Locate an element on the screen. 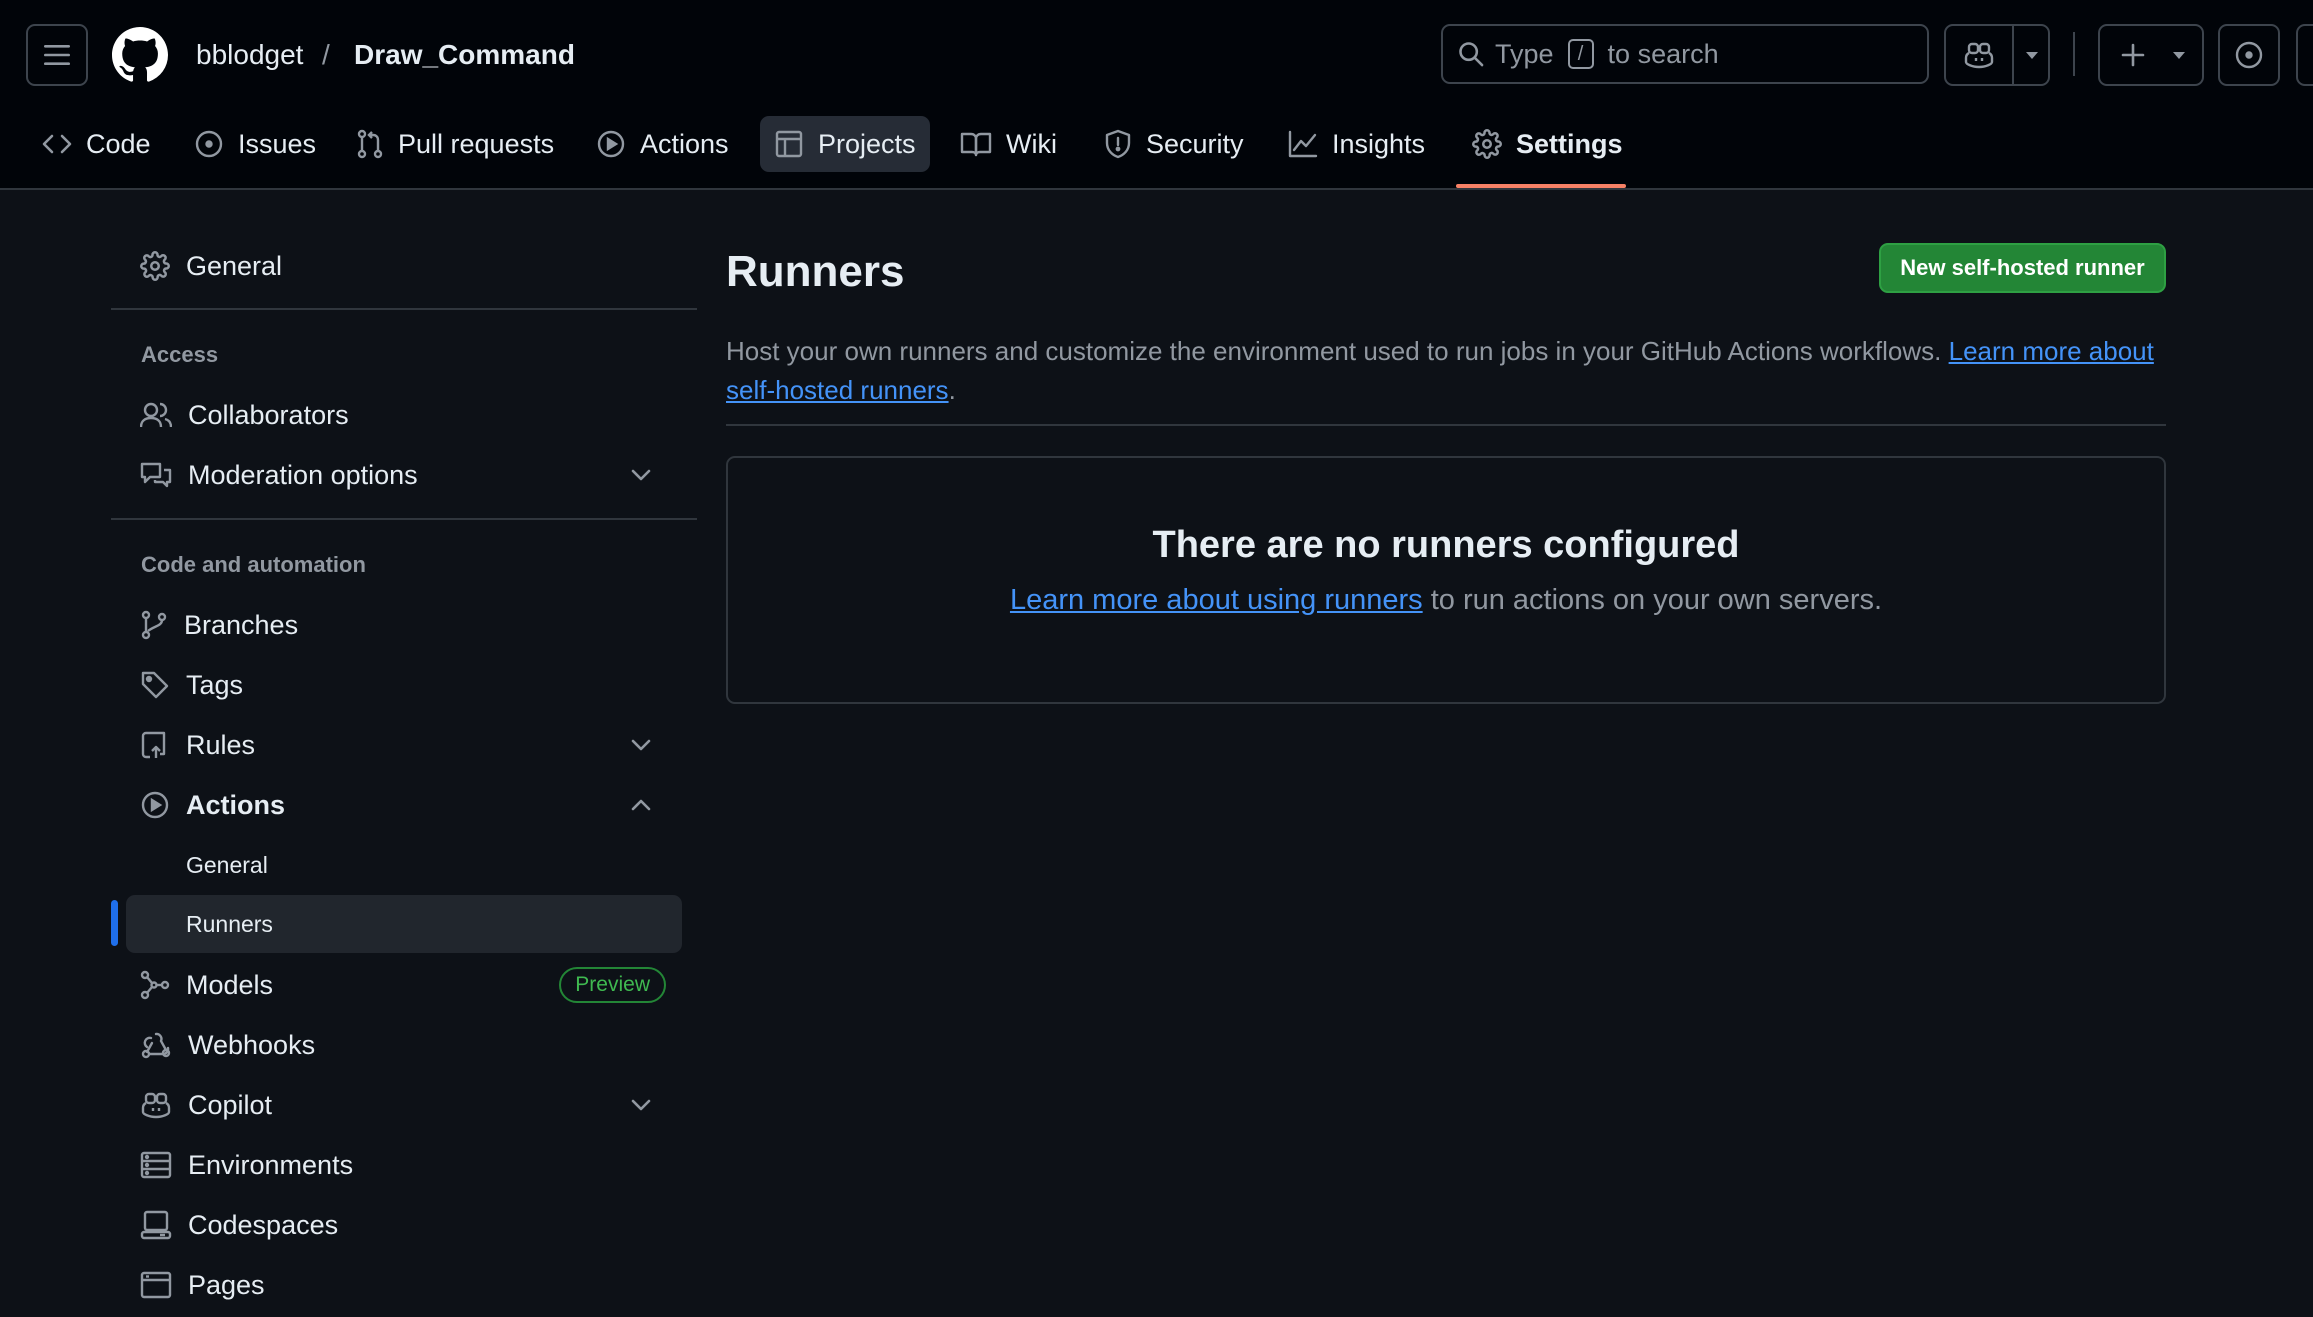 The image size is (2313, 1317). description-period: . is located at coordinates (952, 390).